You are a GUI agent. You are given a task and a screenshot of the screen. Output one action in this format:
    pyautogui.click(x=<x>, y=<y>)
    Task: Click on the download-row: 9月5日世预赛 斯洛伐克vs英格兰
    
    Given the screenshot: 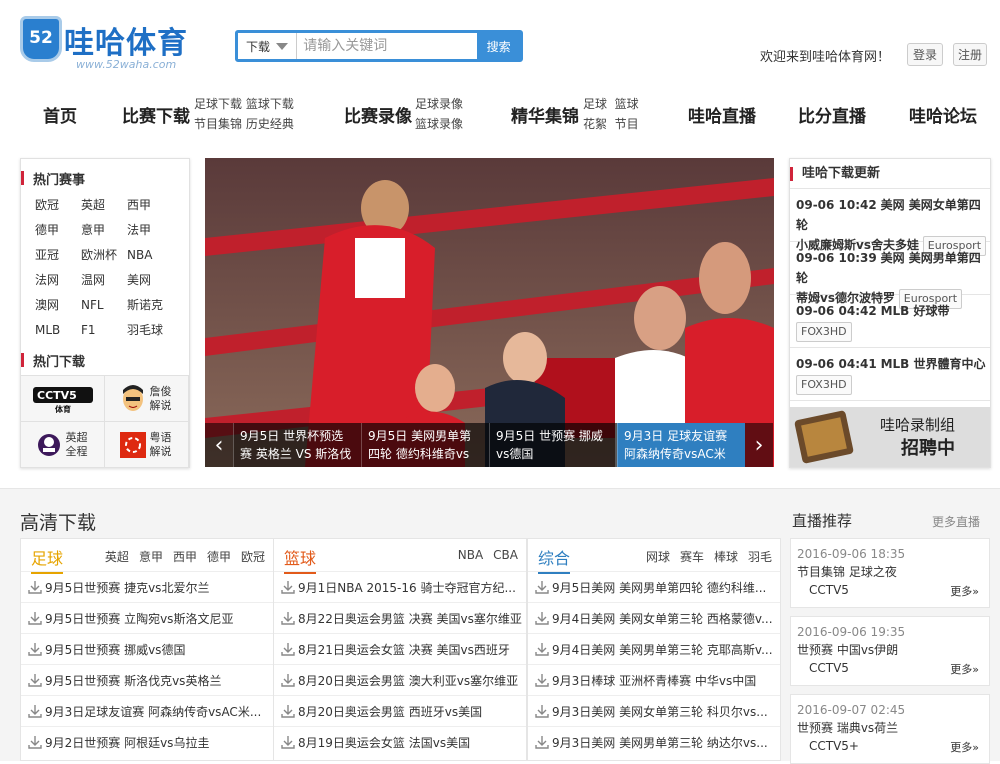 What is the action you would take?
    pyautogui.click(x=147, y=679)
    